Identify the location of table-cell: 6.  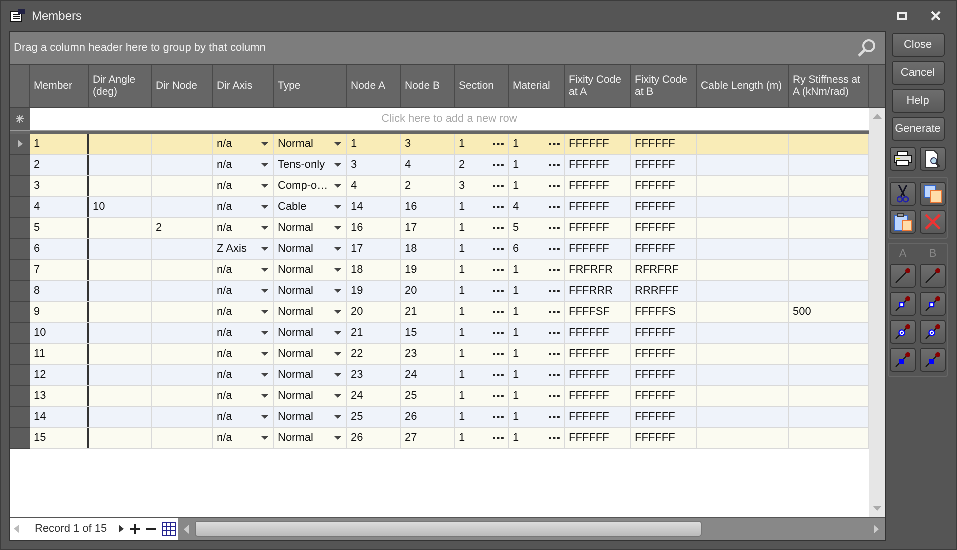
(516, 249).